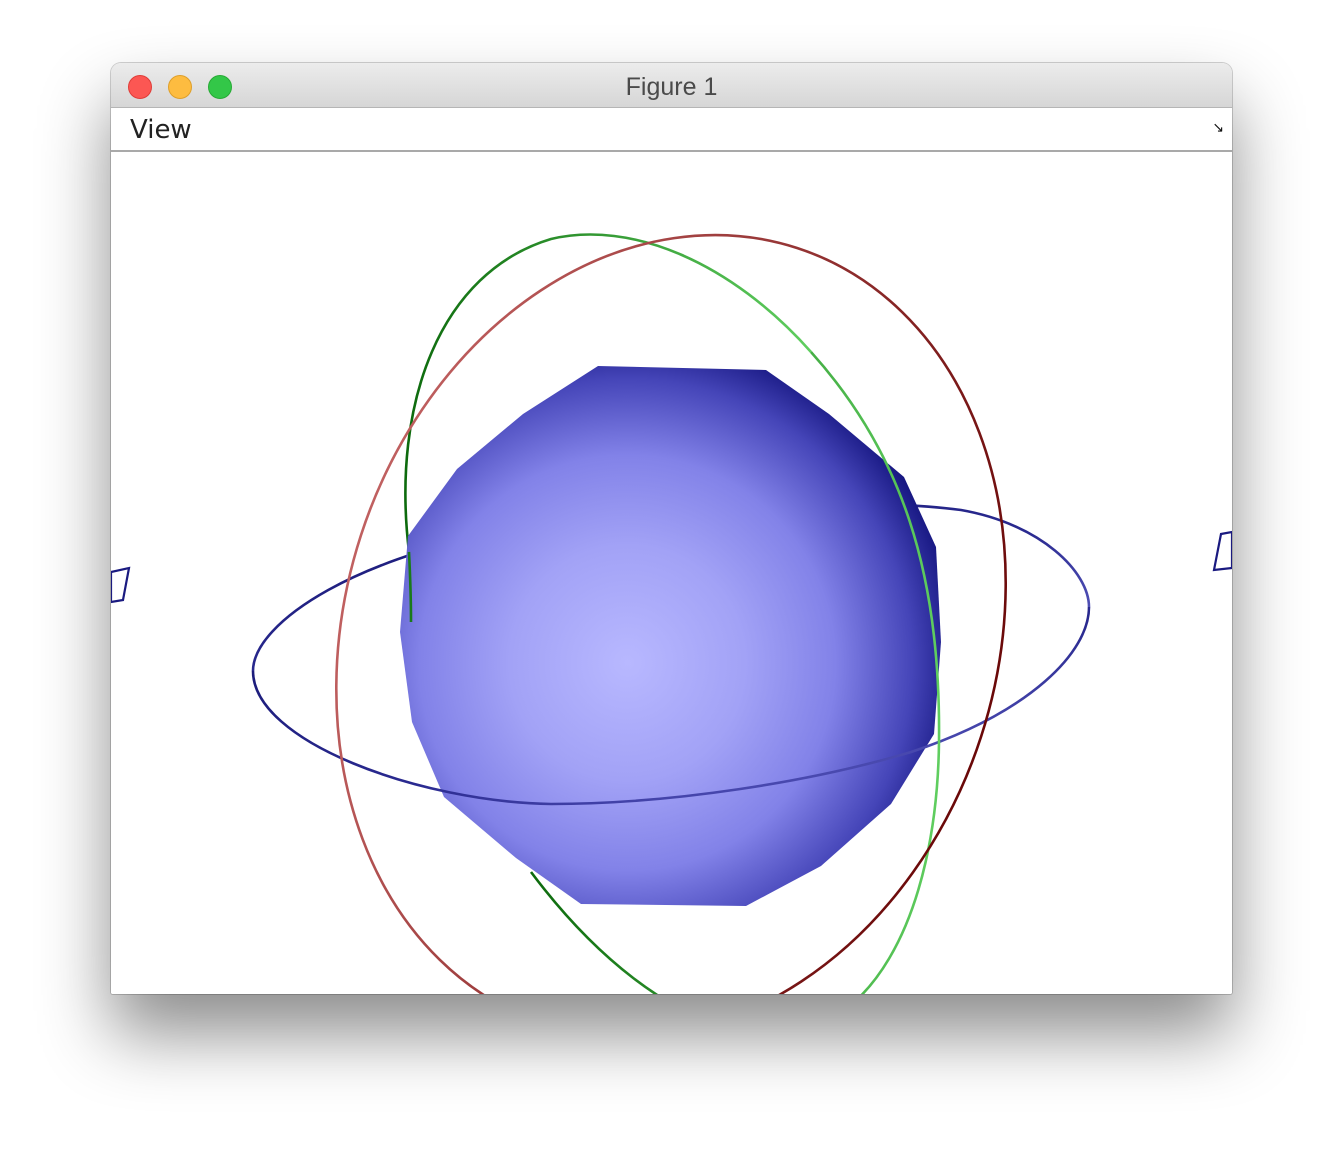 This screenshot has height=1154, width=1344. What do you see at coordinates (671, 130) in the screenshot?
I see `menu-bar: View ↘` at bounding box center [671, 130].